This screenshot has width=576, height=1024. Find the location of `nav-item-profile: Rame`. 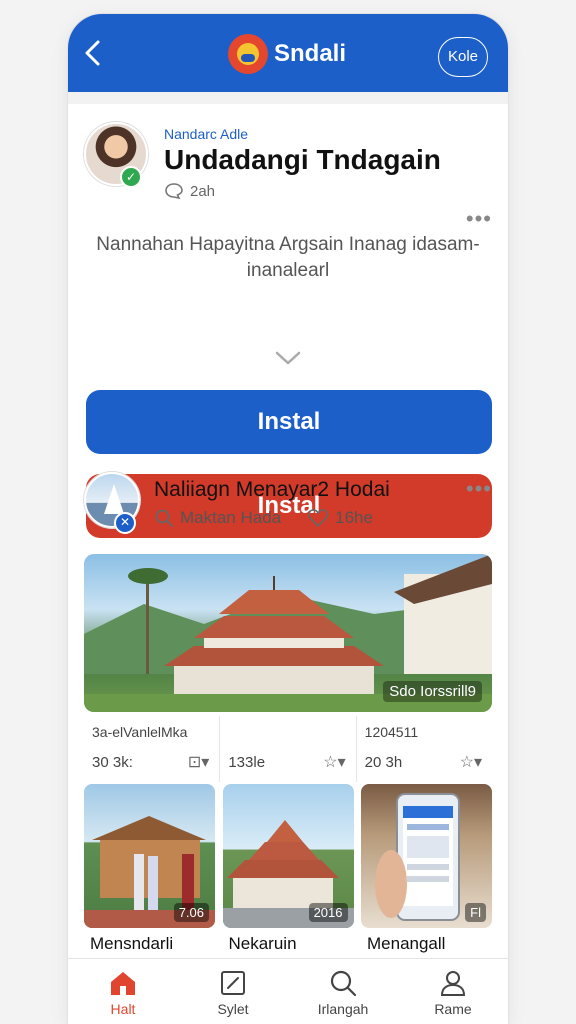

nav-item-profile: Rame is located at coordinates (453, 991).